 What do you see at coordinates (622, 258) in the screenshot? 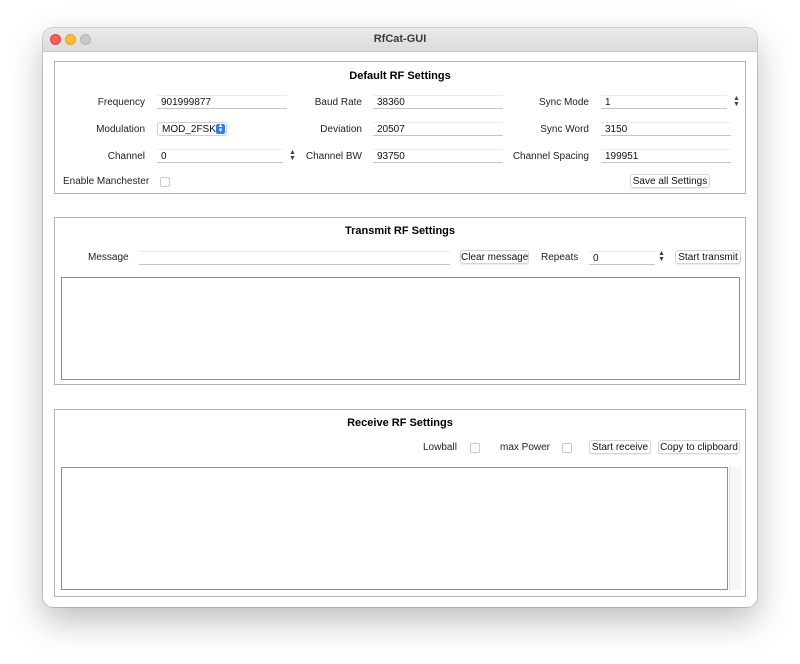
I see `repeats-input: 0` at bounding box center [622, 258].